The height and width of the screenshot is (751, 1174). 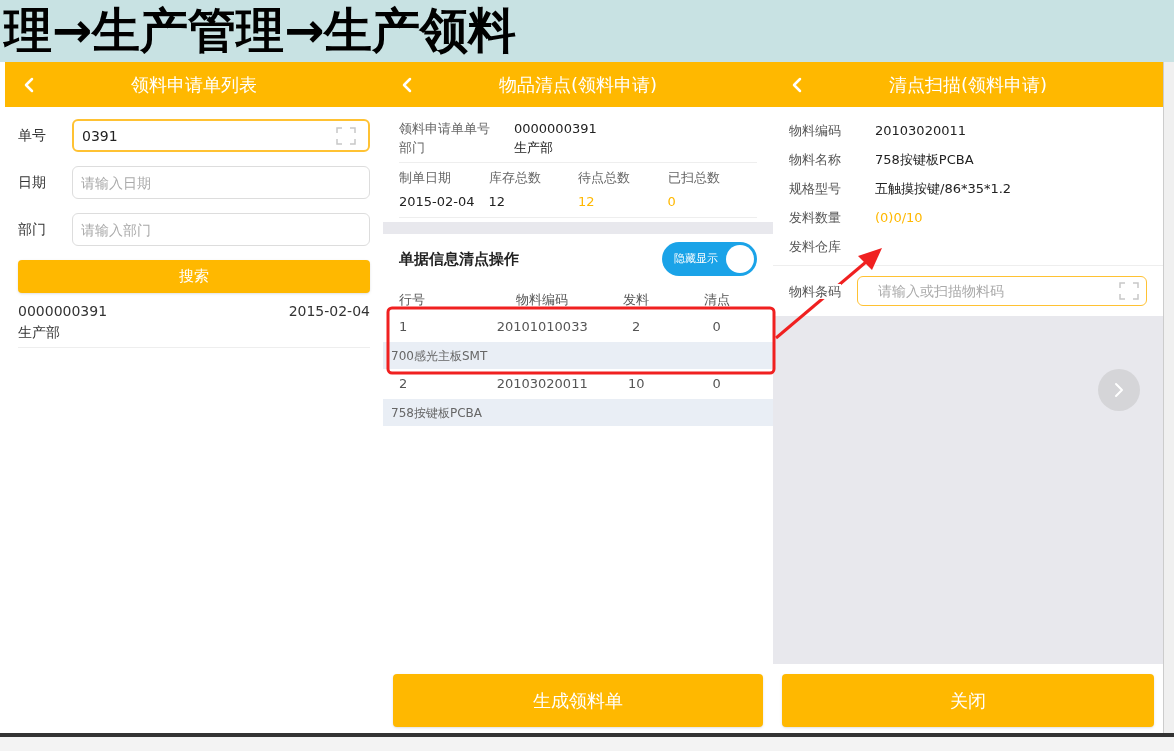 What do you see at coordinates (32, 229) in the screenshot?
I see `field-label: 部门` at bounding box center [32, 229].